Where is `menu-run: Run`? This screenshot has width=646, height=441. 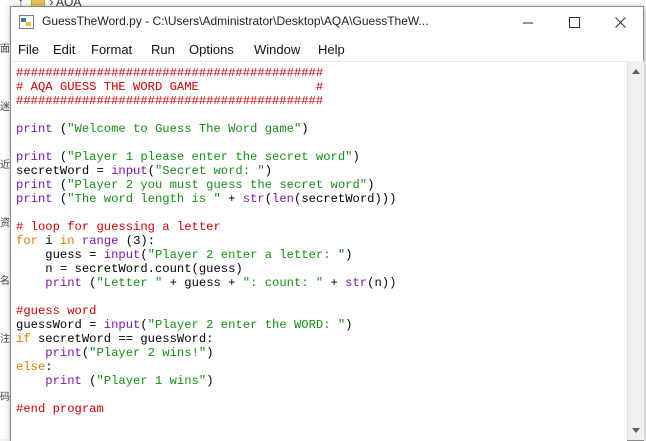 menu-run: Run is located at coordinates (163, 49).